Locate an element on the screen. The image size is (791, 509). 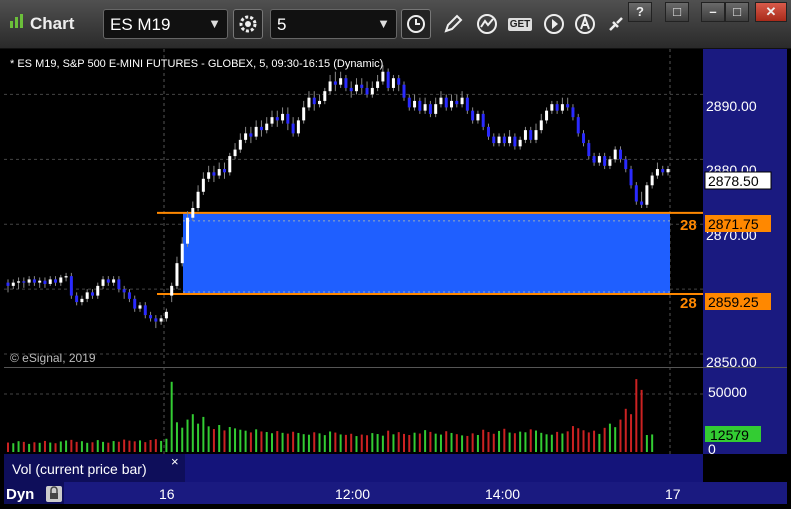
link-button is located at coordinates (616, 24).